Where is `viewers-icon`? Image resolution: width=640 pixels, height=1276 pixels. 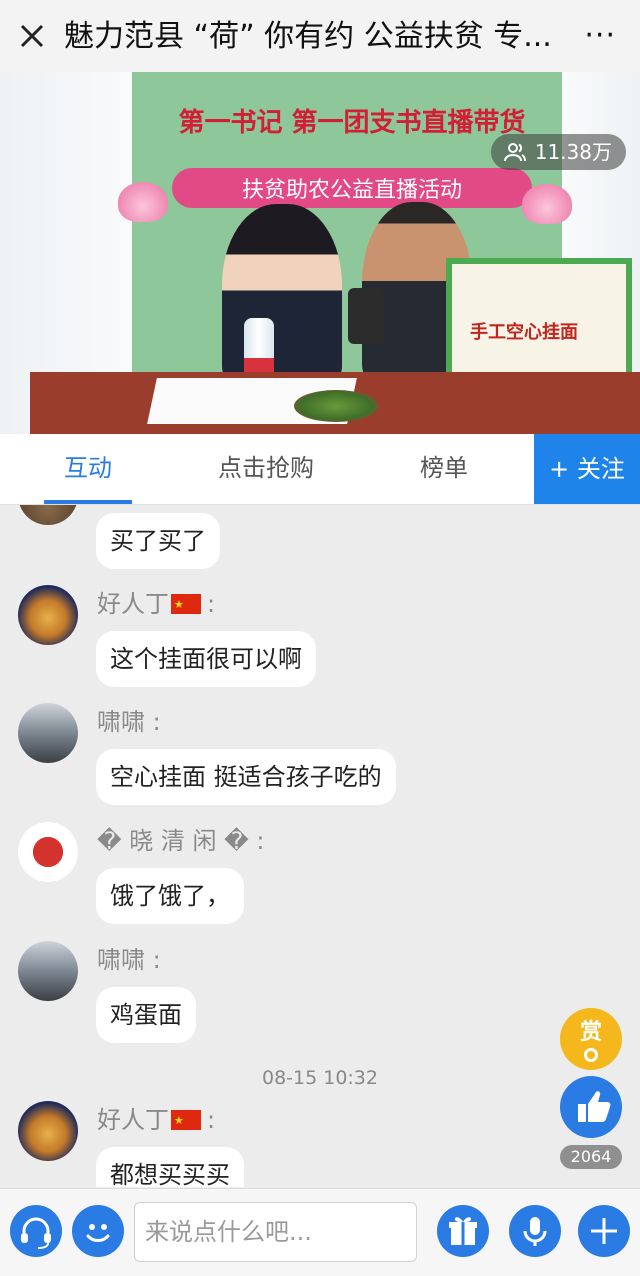
viewers-icon is located at coordinates (514, 152).